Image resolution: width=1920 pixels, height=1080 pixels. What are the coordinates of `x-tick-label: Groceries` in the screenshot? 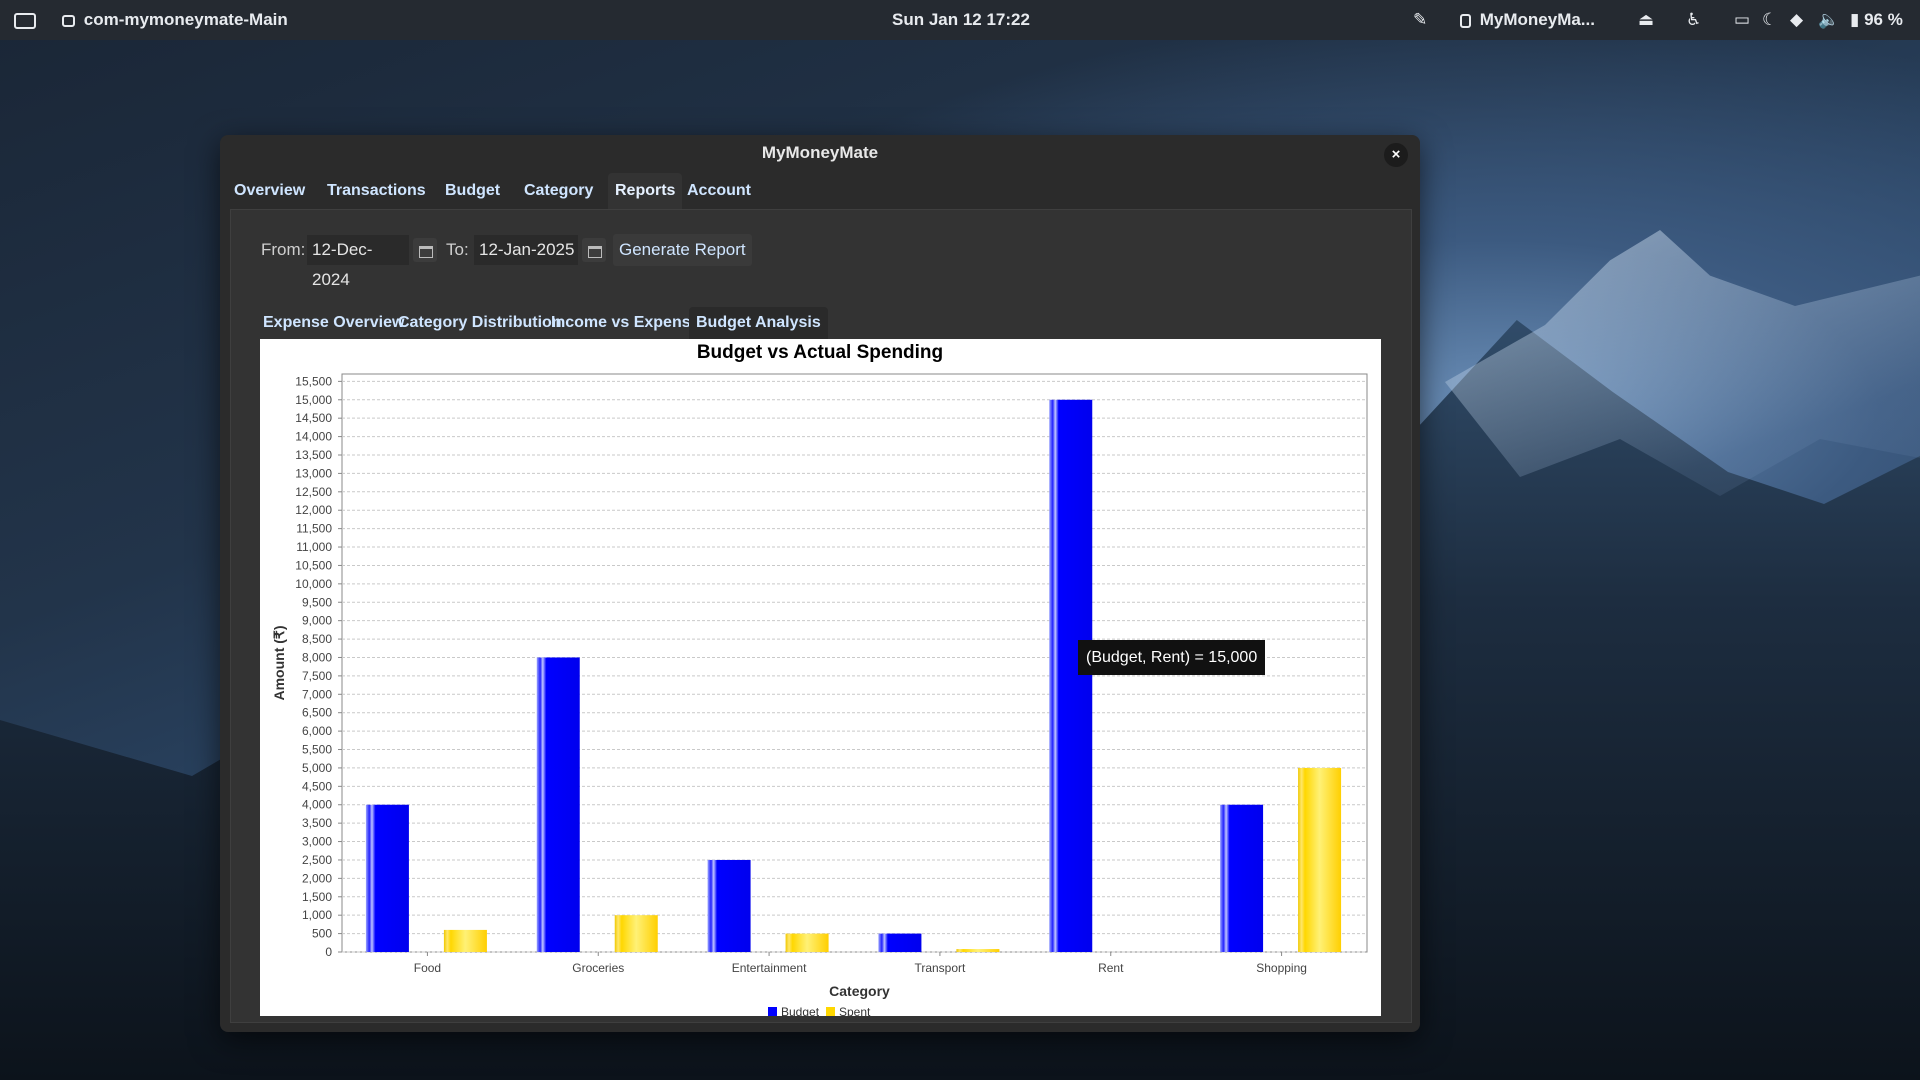 It's located at (598, 968).